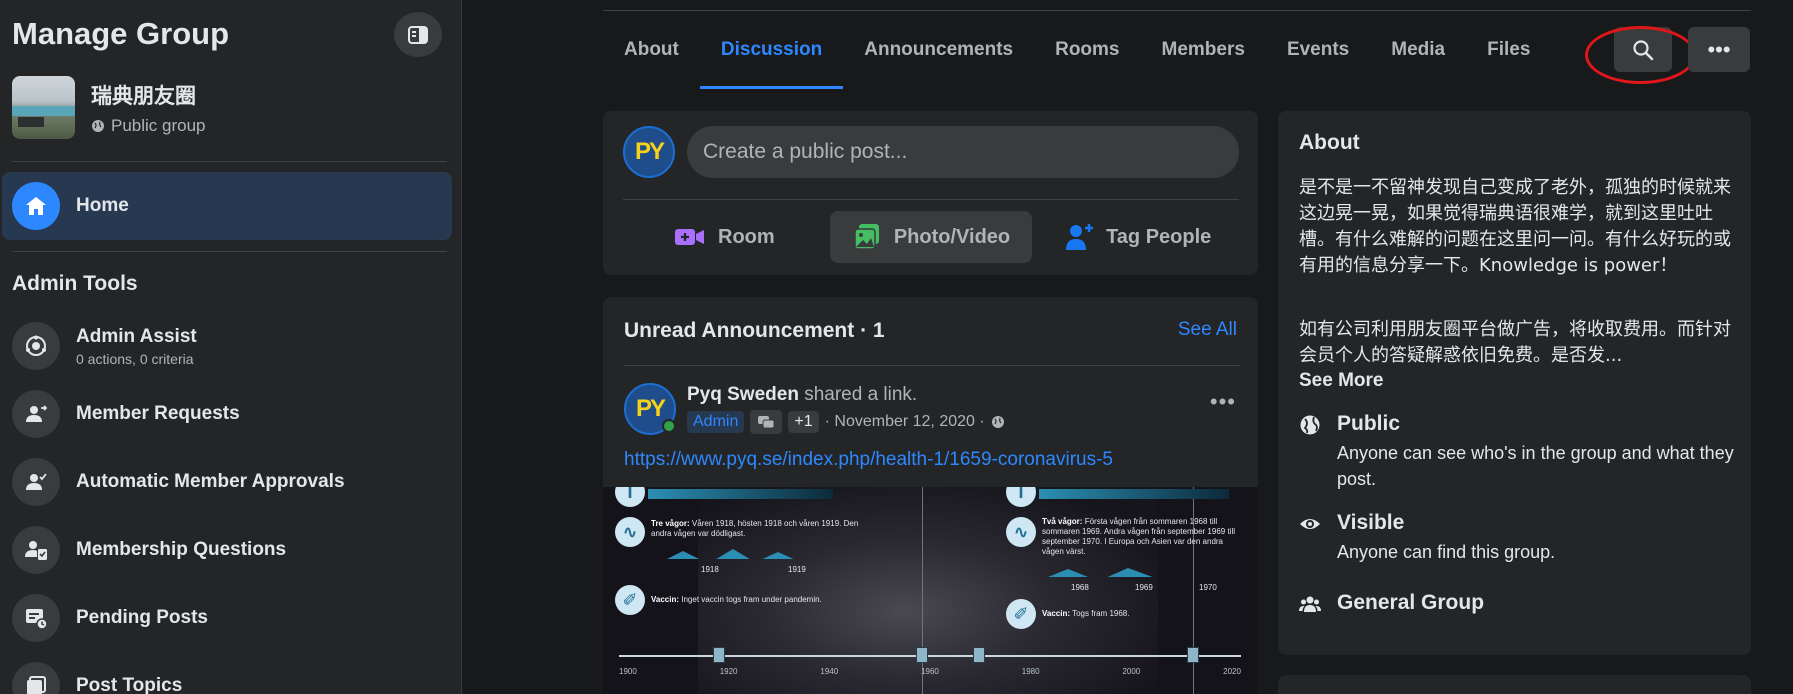  Describe the element at coordinates (1508, 50) in the screenshot. I see `tab-files: Files` at that location.